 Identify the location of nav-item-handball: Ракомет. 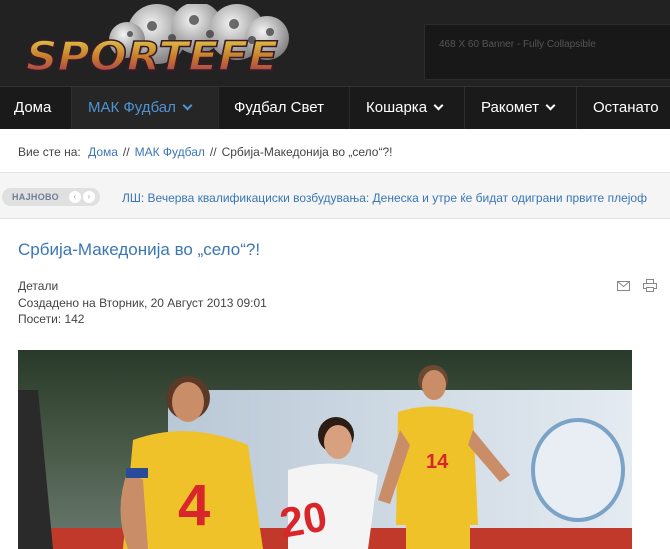
(521, 108).